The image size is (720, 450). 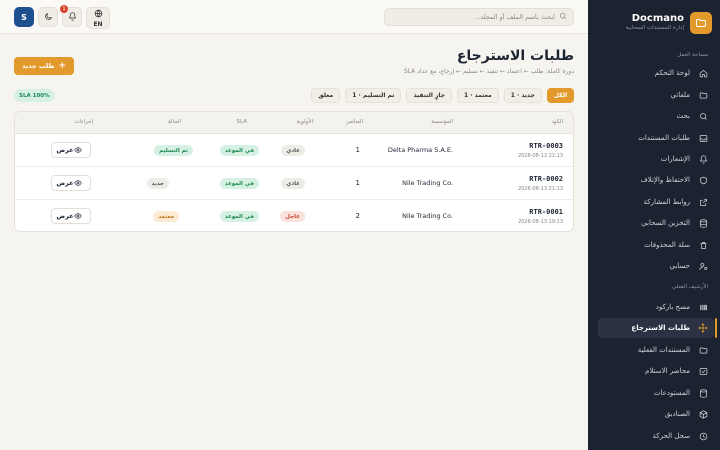 What do you see at coordinates (703, 414) in the screenshot?
I see `box-icon` at bounding box center [703, 414].